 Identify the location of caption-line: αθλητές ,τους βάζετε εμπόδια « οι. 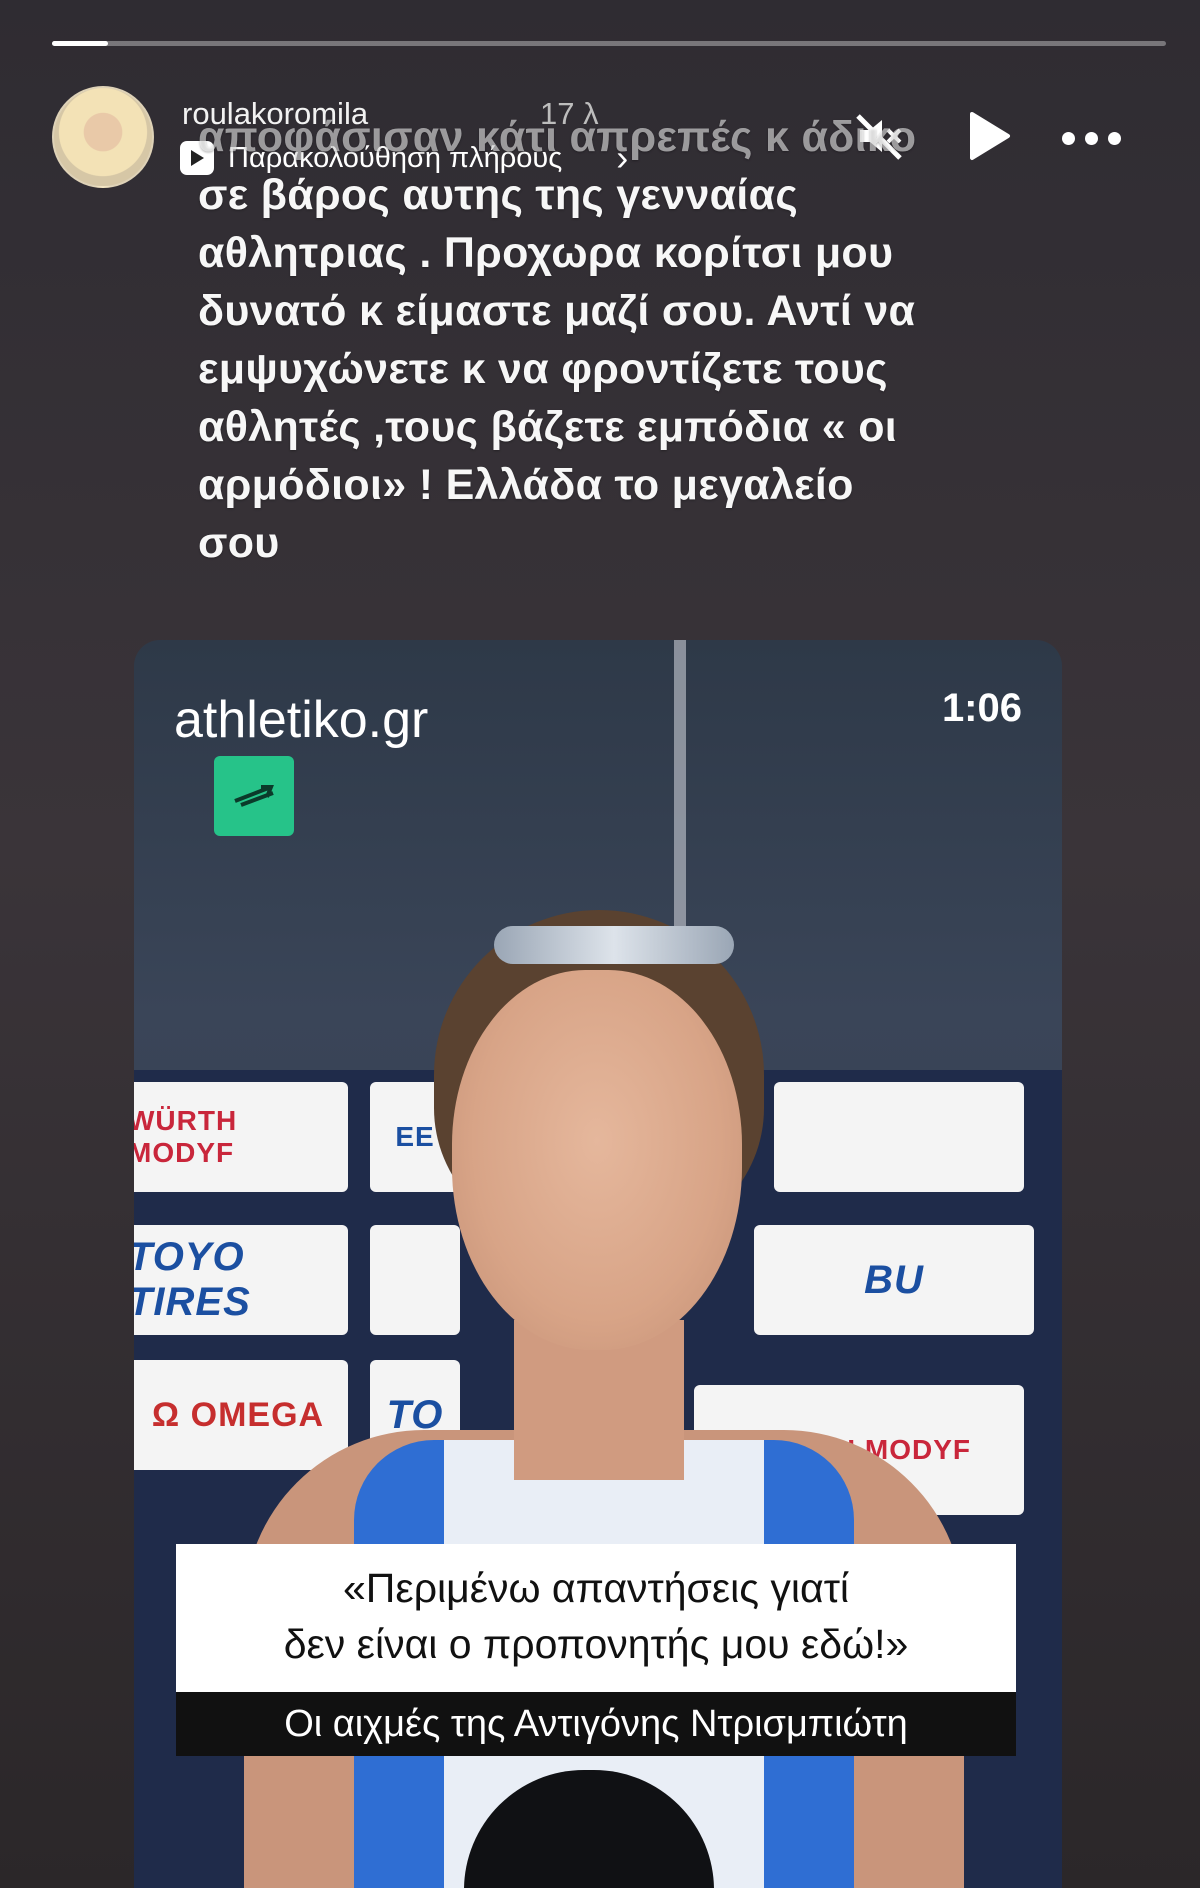
(548, 427).